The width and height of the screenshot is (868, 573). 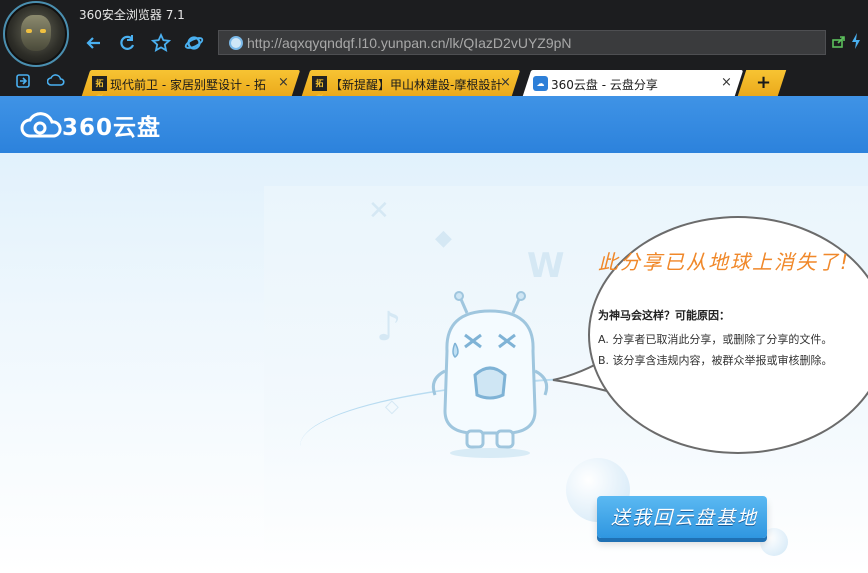 What do you see at coordinates (236, 43) in the screenshot?
I see `globe-icon` at bounding box center [236, 43].